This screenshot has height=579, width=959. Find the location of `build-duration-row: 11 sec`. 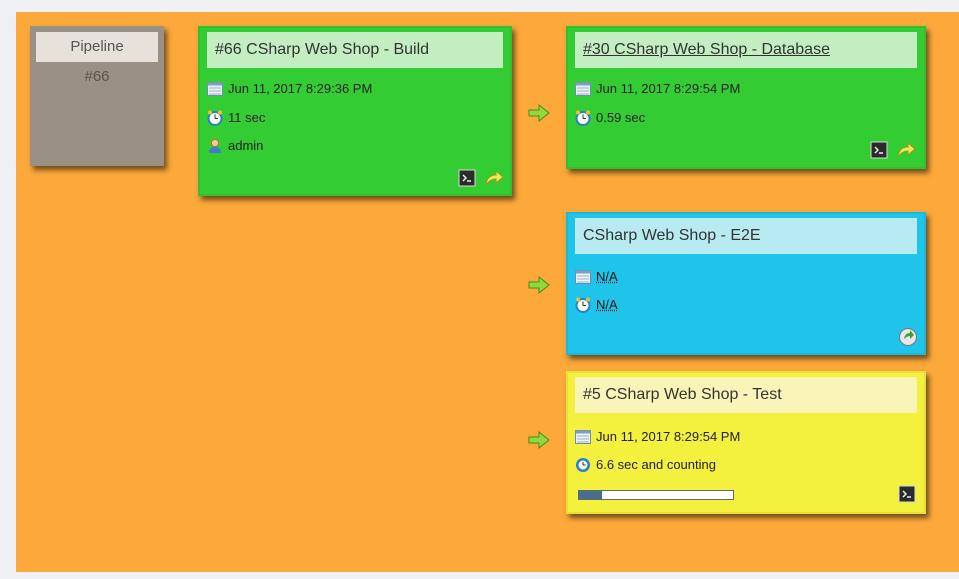

build-duration-row: 11 sec is located at coordinates (235, 118).